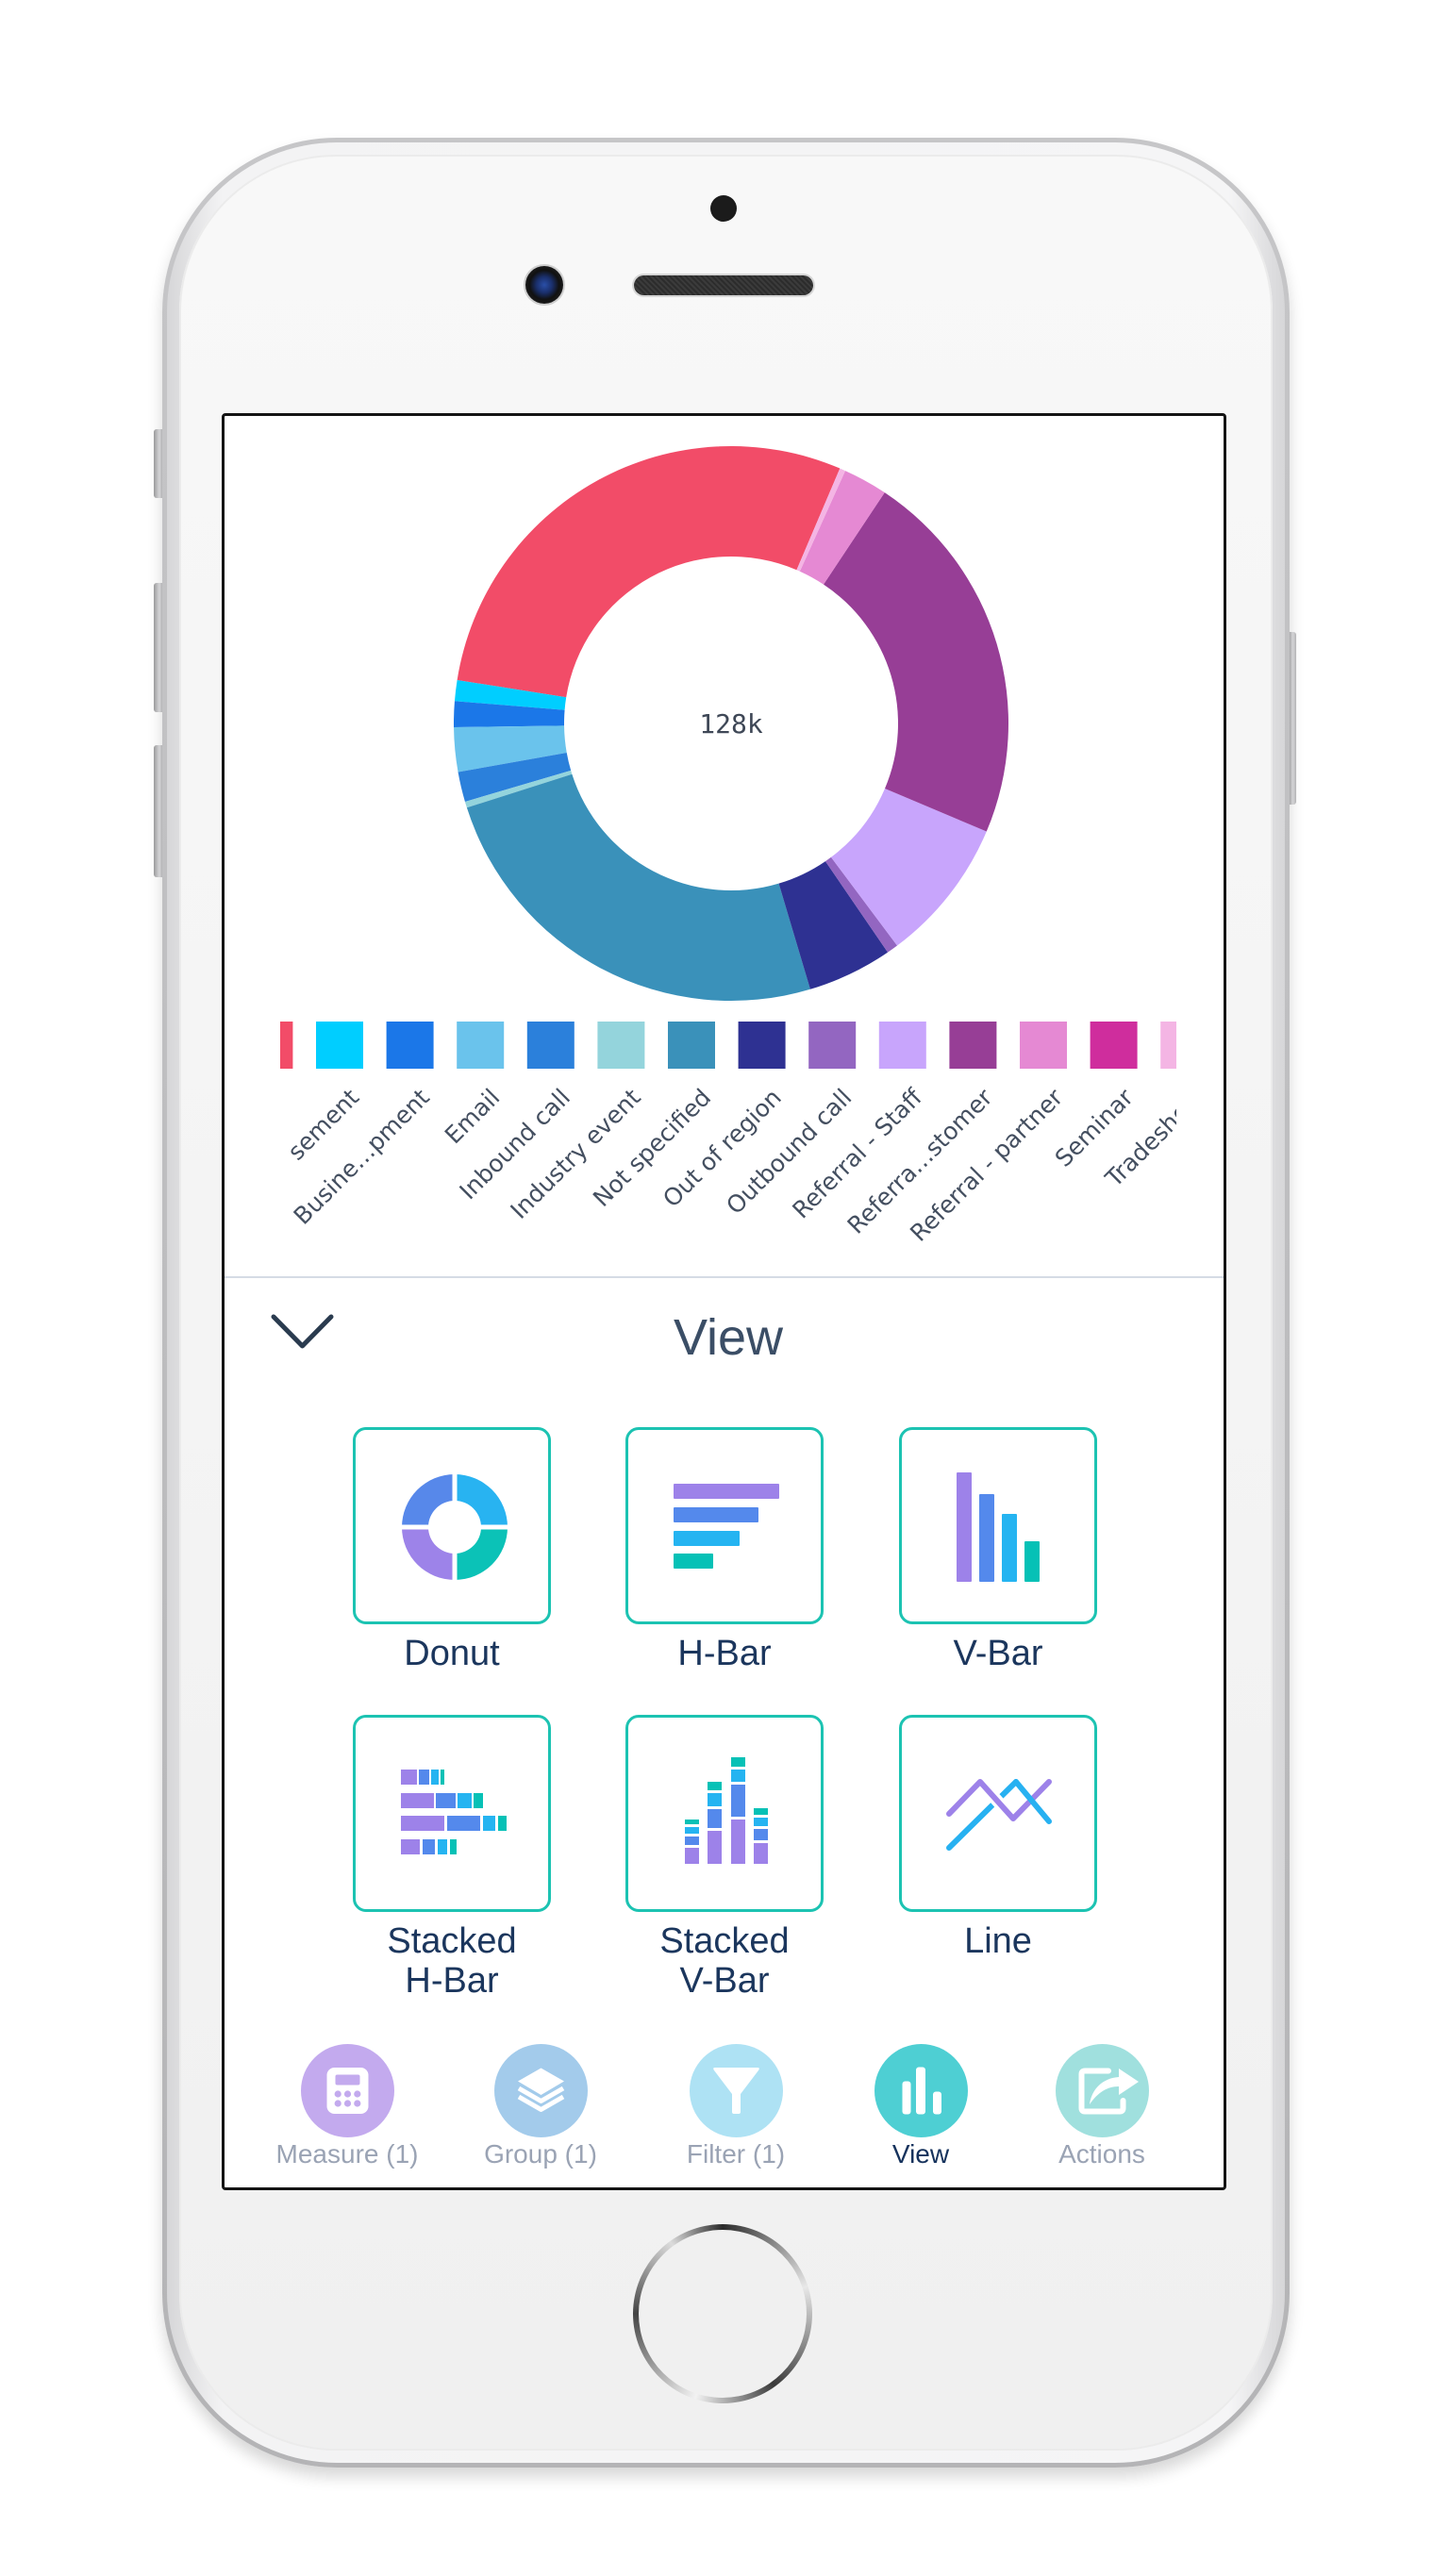 The image size is (1449, 2576). I want to click on view-option-stacked-h-bar: Stacked H-Bar, so click(452, 1858).